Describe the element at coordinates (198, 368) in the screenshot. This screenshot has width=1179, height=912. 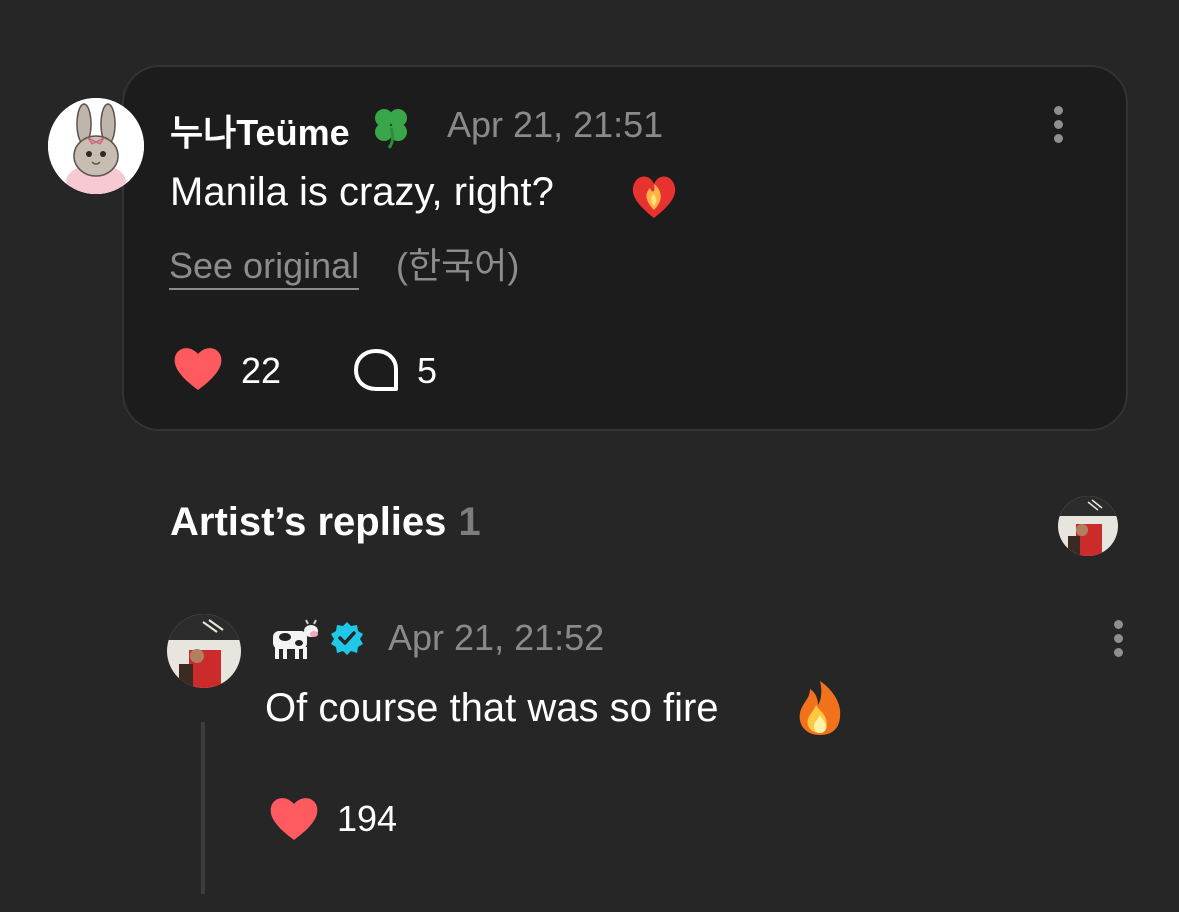
I see `like-heart-icon` at that location.